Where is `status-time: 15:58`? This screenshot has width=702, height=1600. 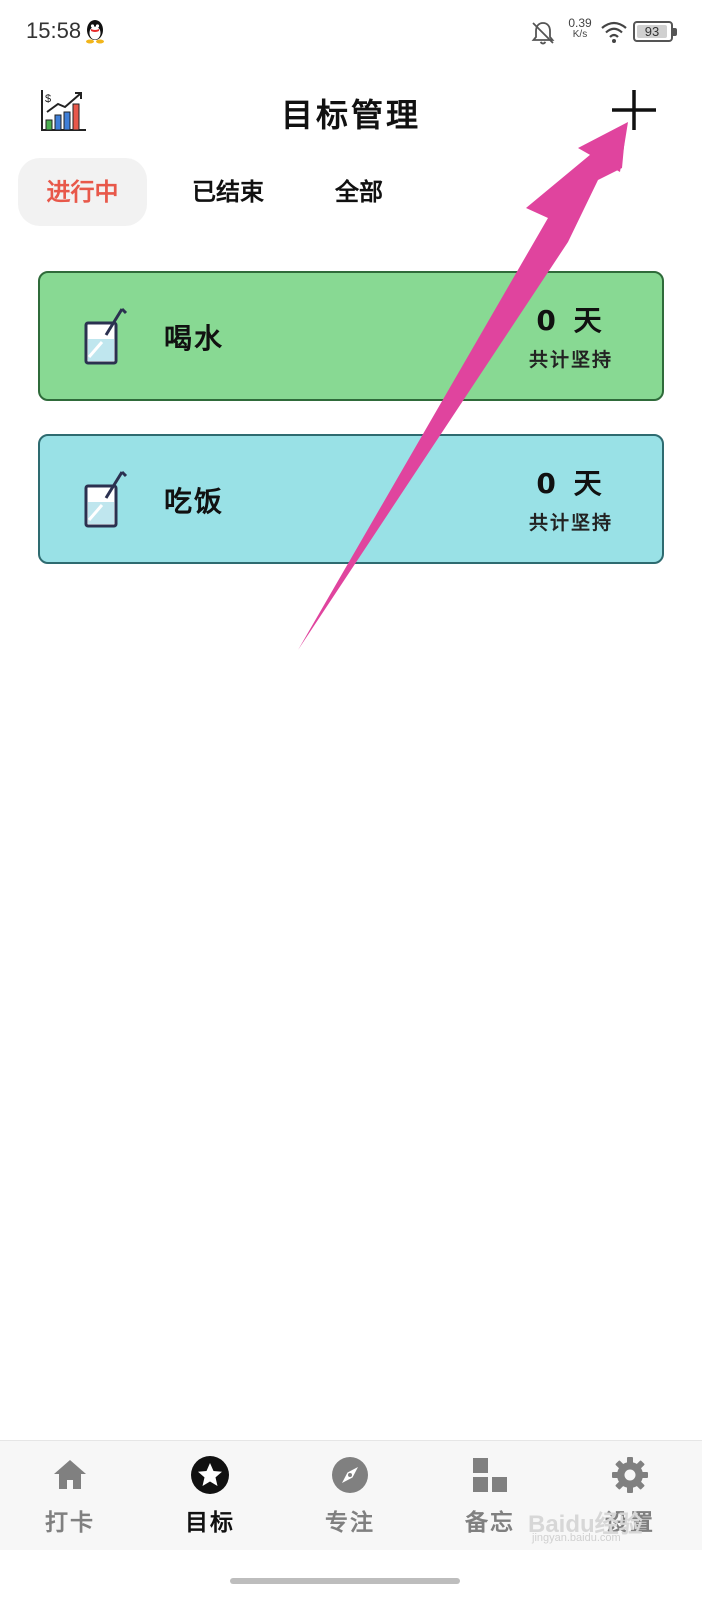 status-time: 15:58 is located at coordinates (54, 30).